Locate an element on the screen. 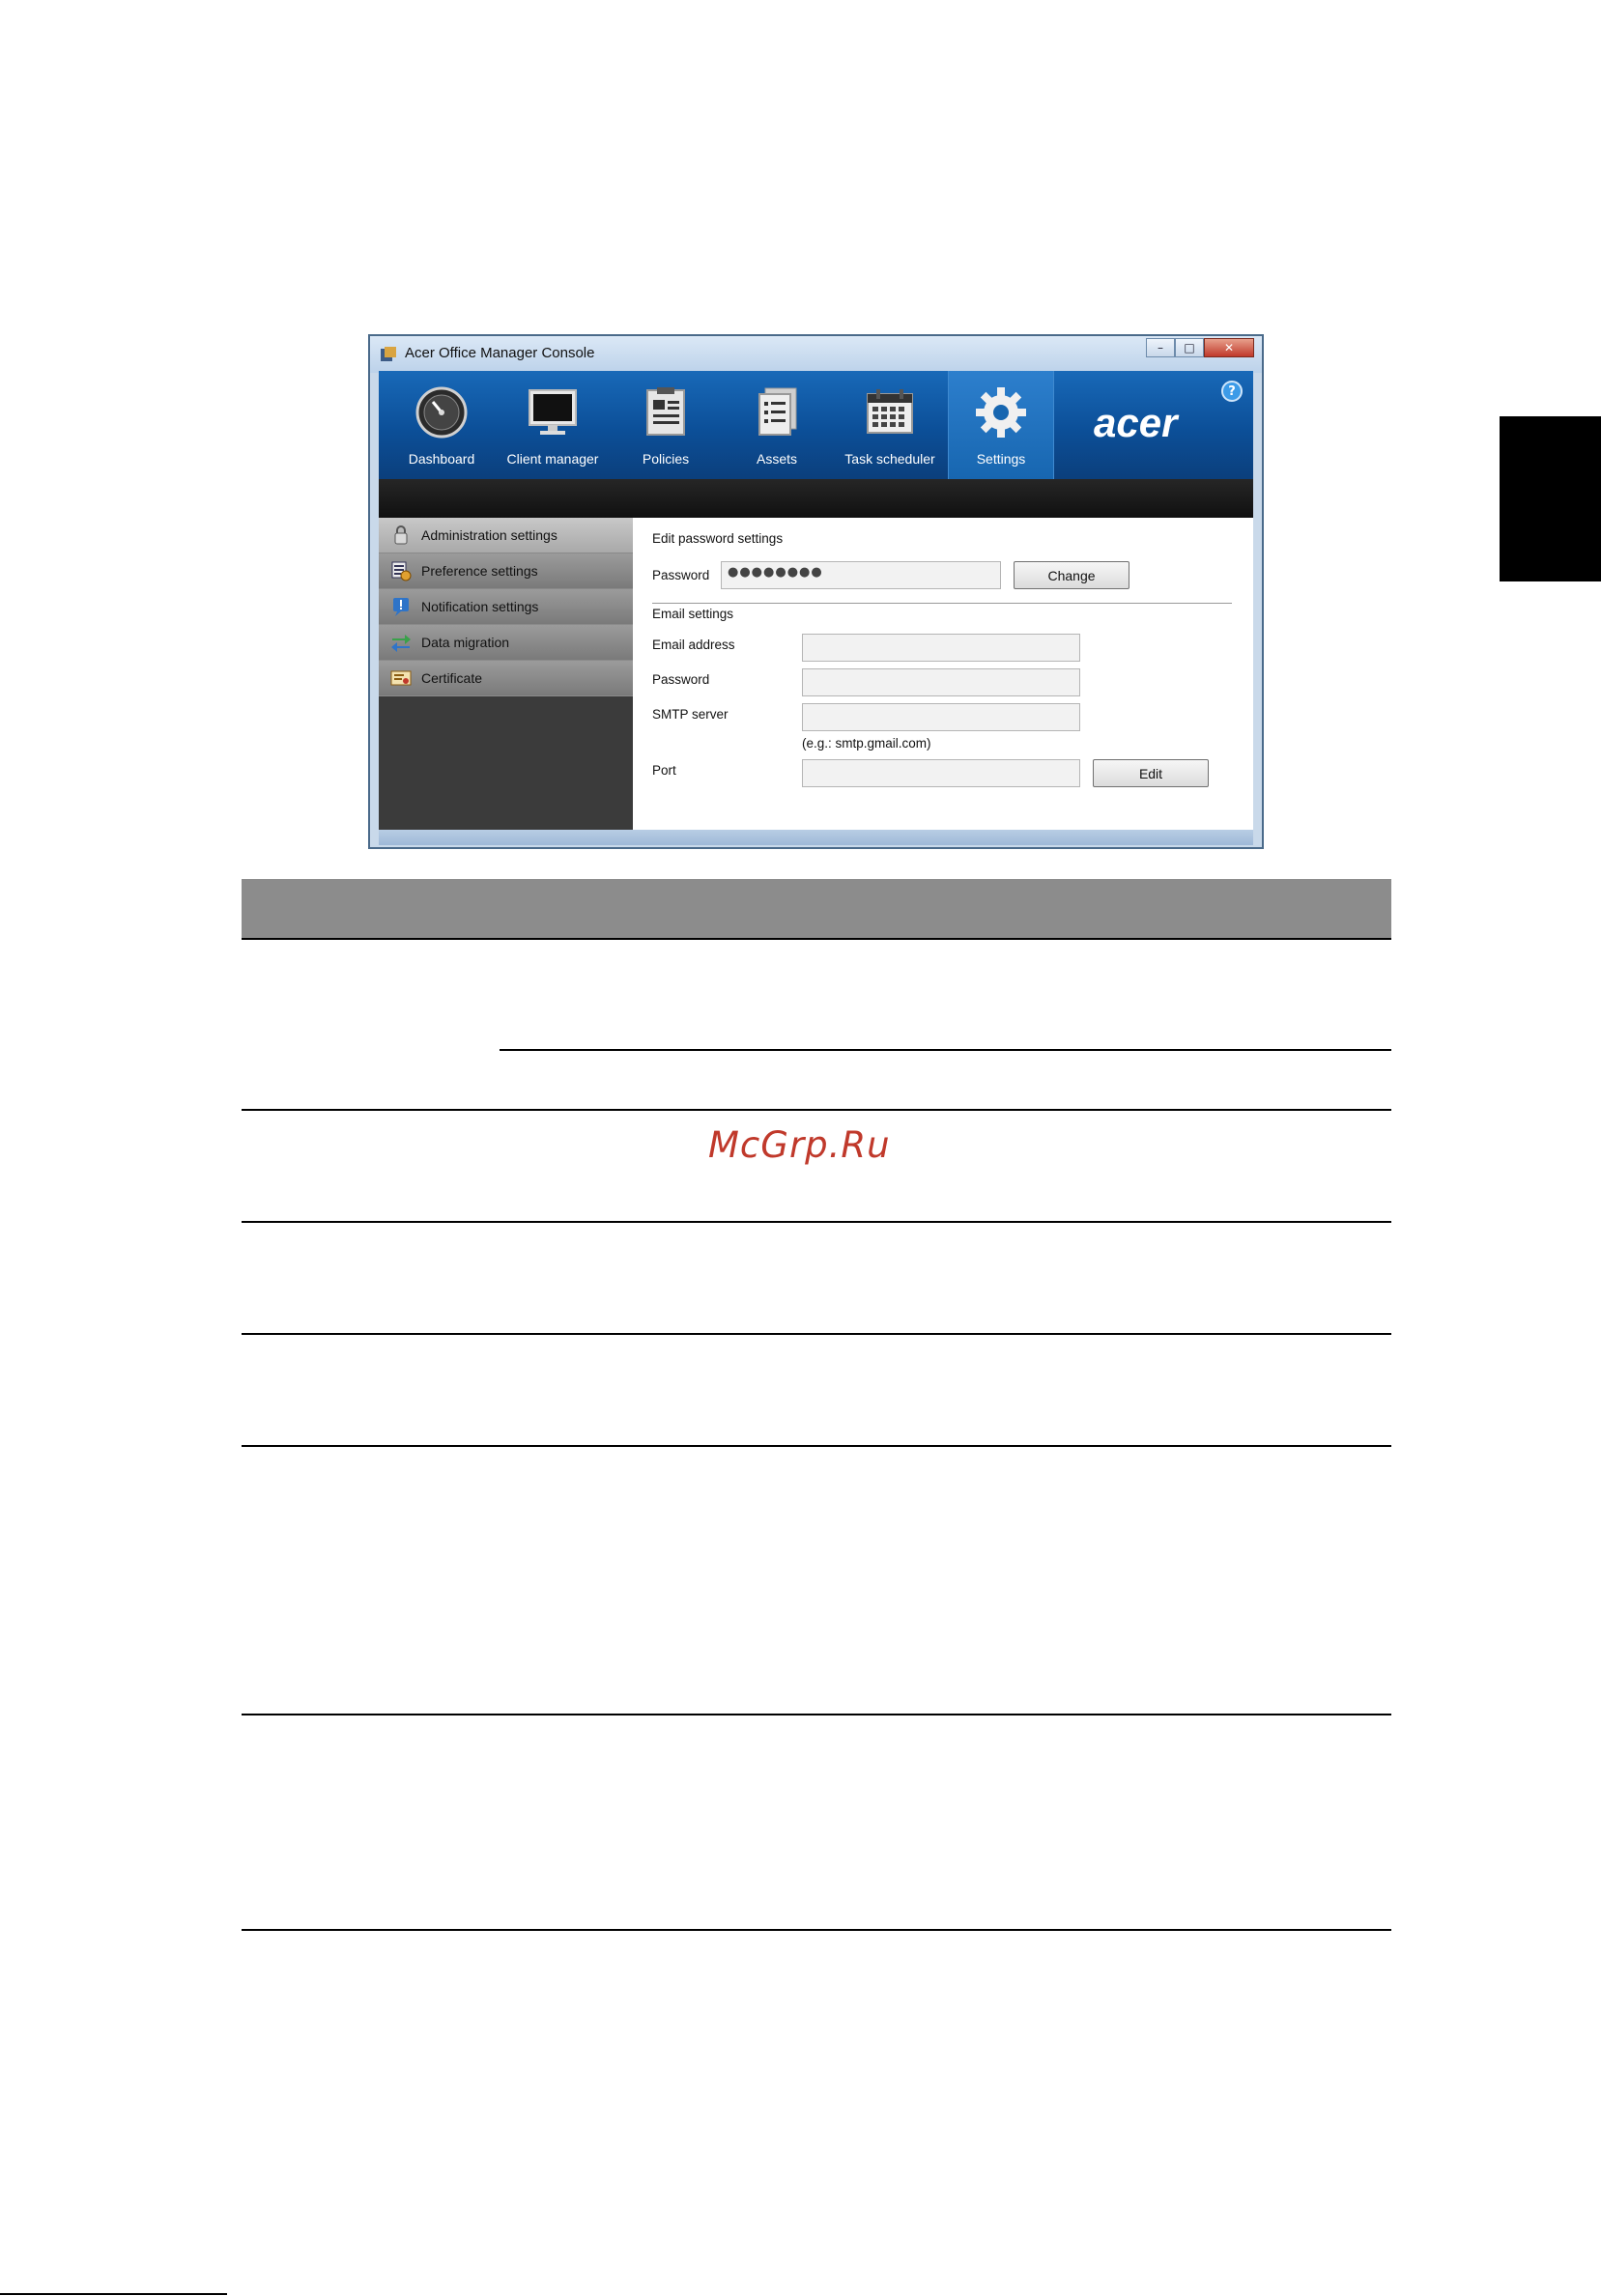 Image resolution: width=1601 pixels, height=2296 pixels. help-icon: ? is located at coordinates (1232, 392).